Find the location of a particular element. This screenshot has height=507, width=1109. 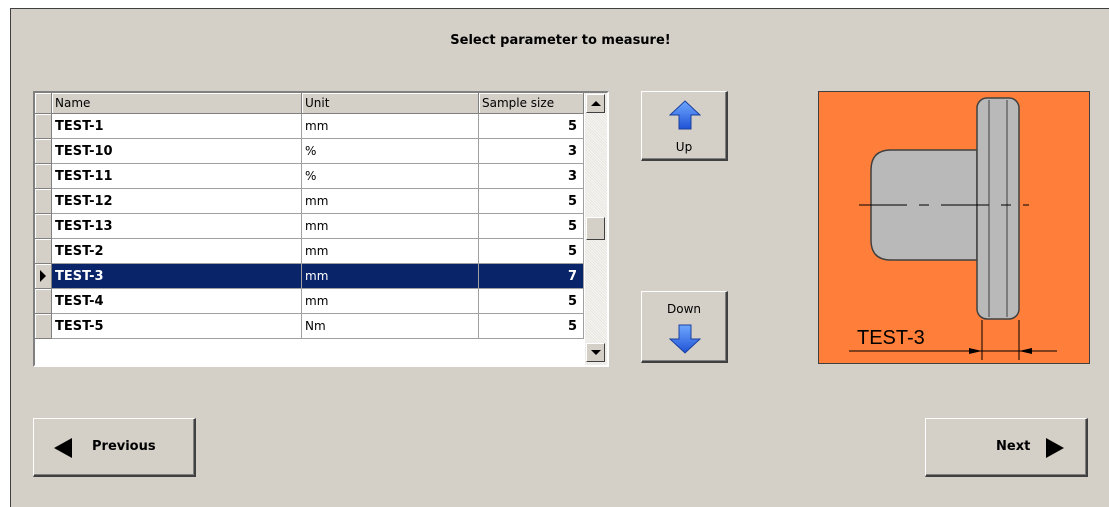

table-row: TEST-11 % 3 is located at coordinates (309, 176).